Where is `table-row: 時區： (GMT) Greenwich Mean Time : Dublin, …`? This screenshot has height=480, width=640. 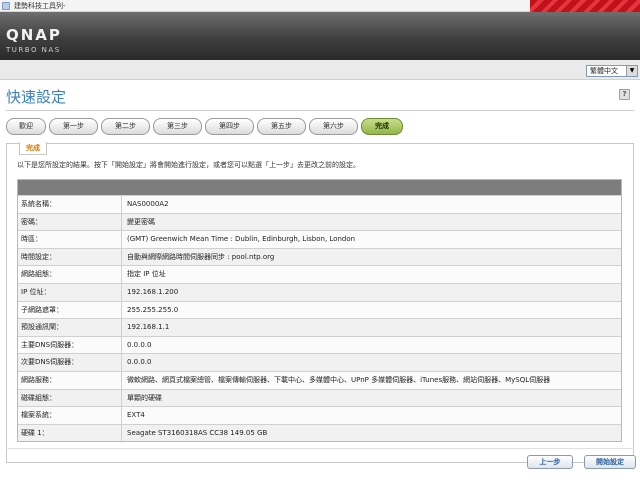
table-row: 時區： (GMT) Greenwich Mean Time : Dublin, … is located at coordinates (319, 239).